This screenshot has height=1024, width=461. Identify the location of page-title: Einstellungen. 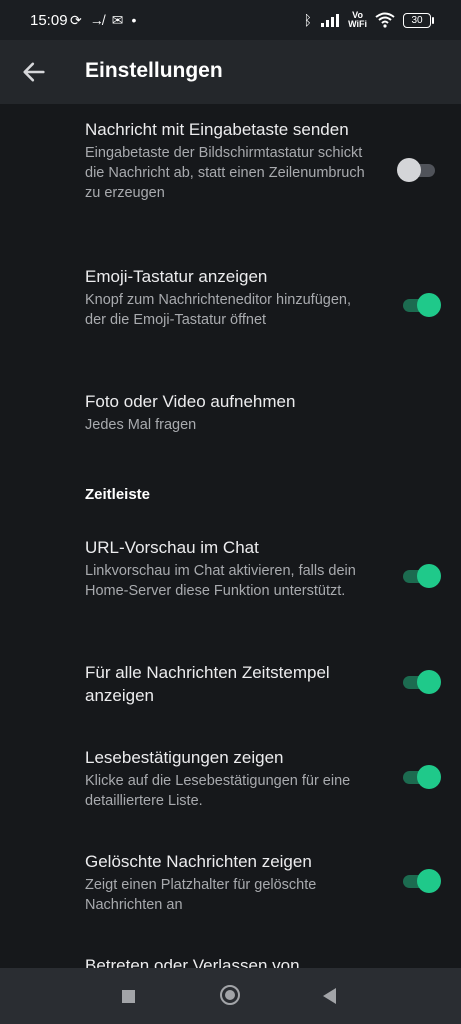
(154, 70).